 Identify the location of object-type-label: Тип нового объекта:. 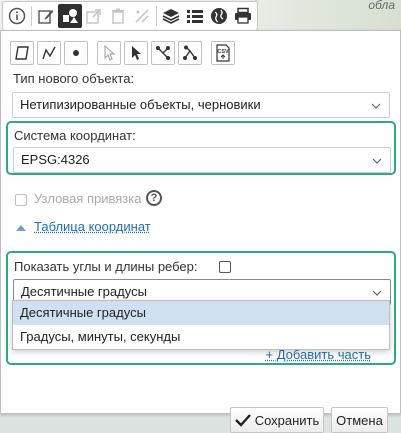
(74, 78).